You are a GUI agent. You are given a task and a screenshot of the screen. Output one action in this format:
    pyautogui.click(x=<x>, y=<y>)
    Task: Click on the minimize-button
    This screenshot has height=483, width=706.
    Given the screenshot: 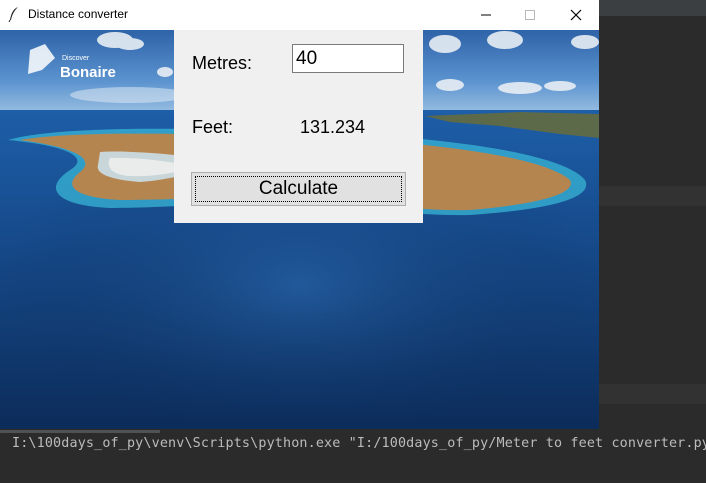 What is the action you would take?
    pyautogui.click(x=486, y=15)
    